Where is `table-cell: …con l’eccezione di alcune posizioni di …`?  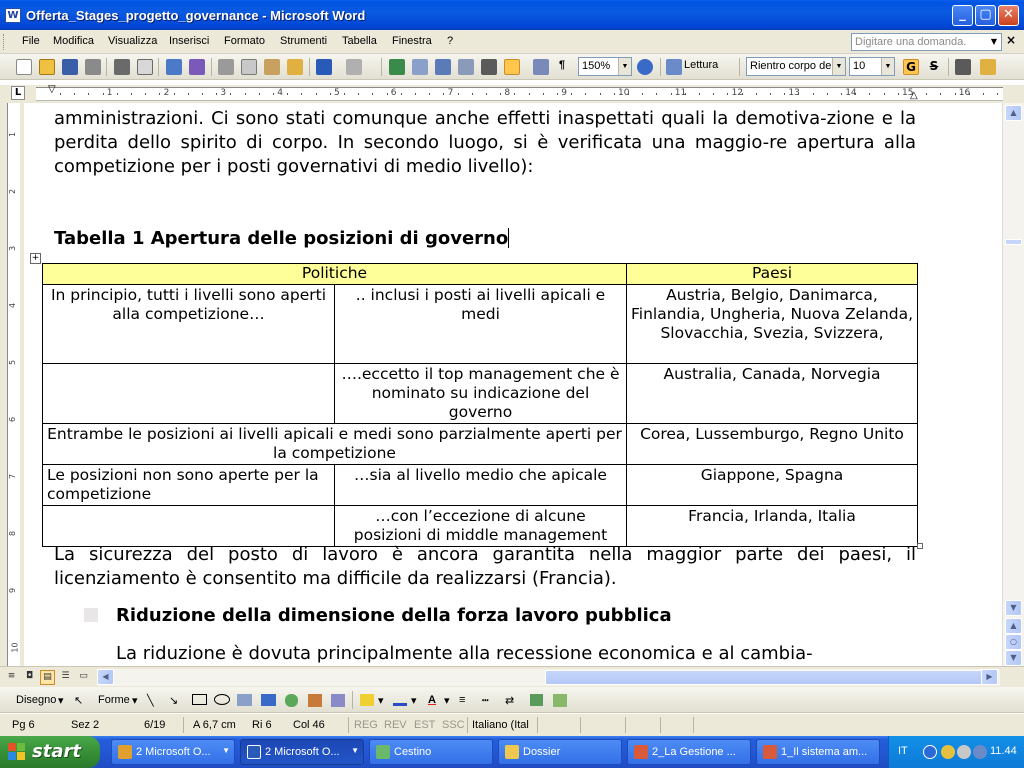
table-cell: …con l’eccezione di alcune posizioni di … is located at coordinates (480, 526).